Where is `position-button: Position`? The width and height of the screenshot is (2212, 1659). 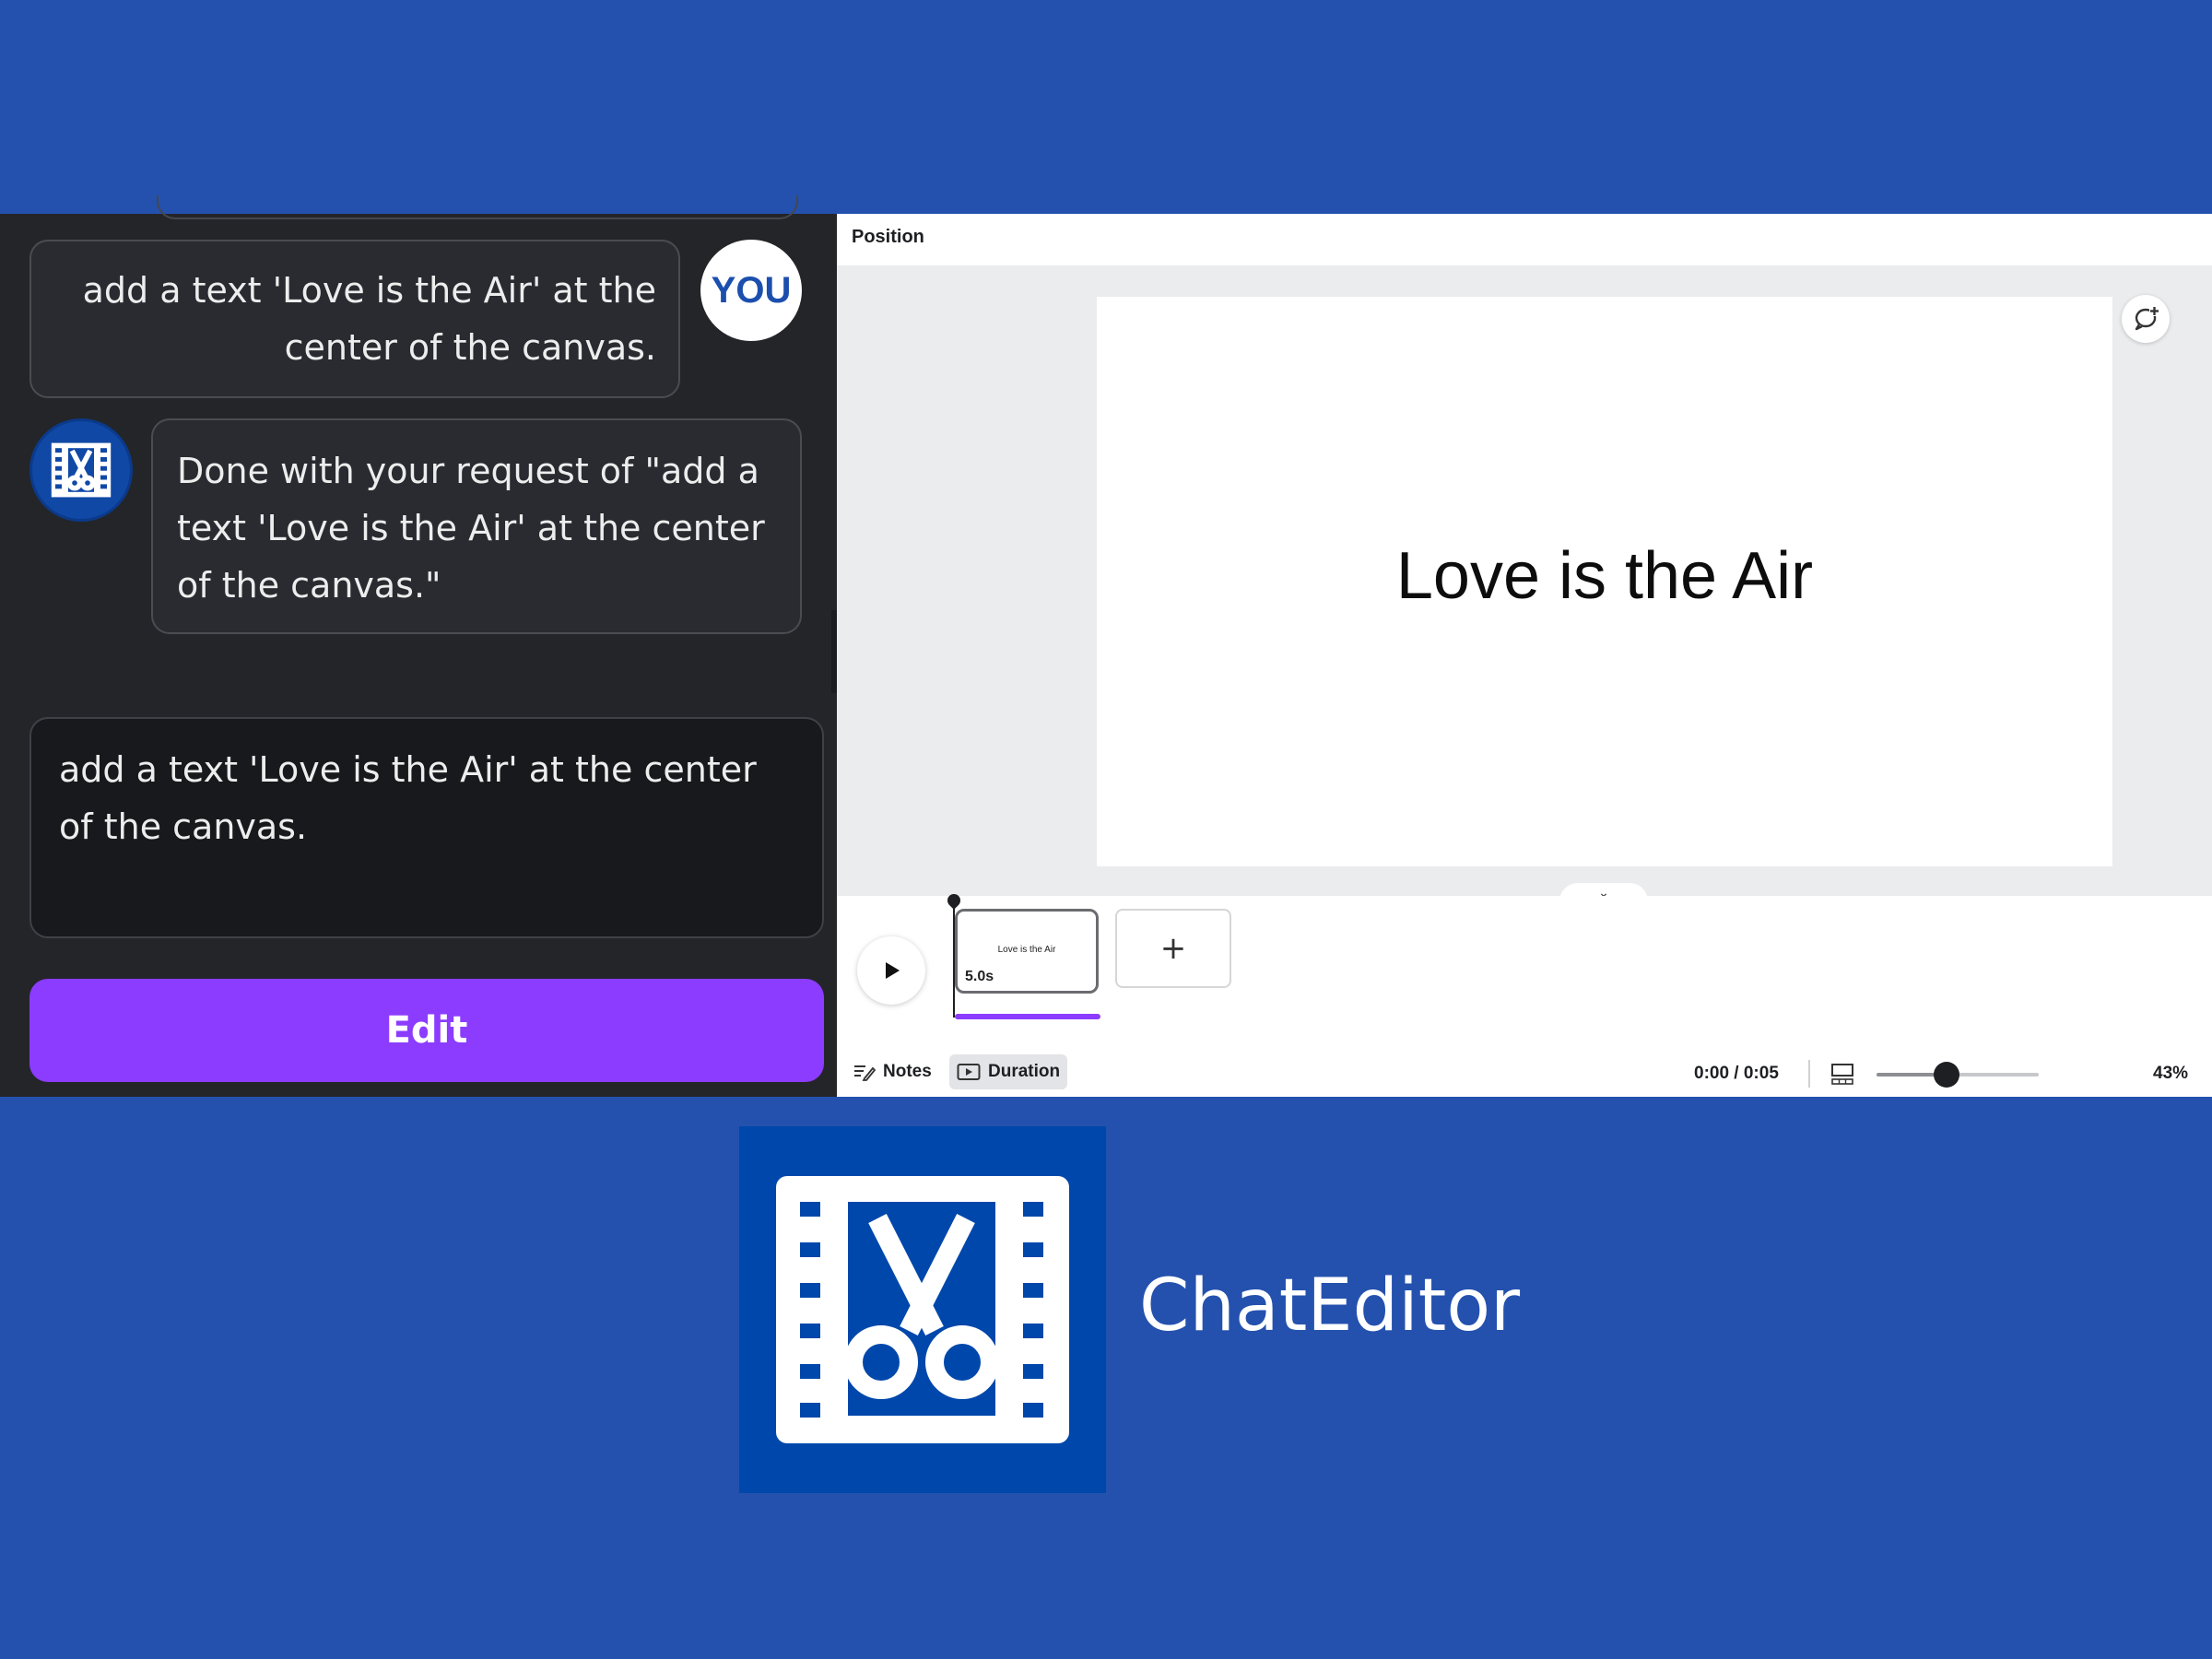 position-button: Position is located at coordinates (888, 237).